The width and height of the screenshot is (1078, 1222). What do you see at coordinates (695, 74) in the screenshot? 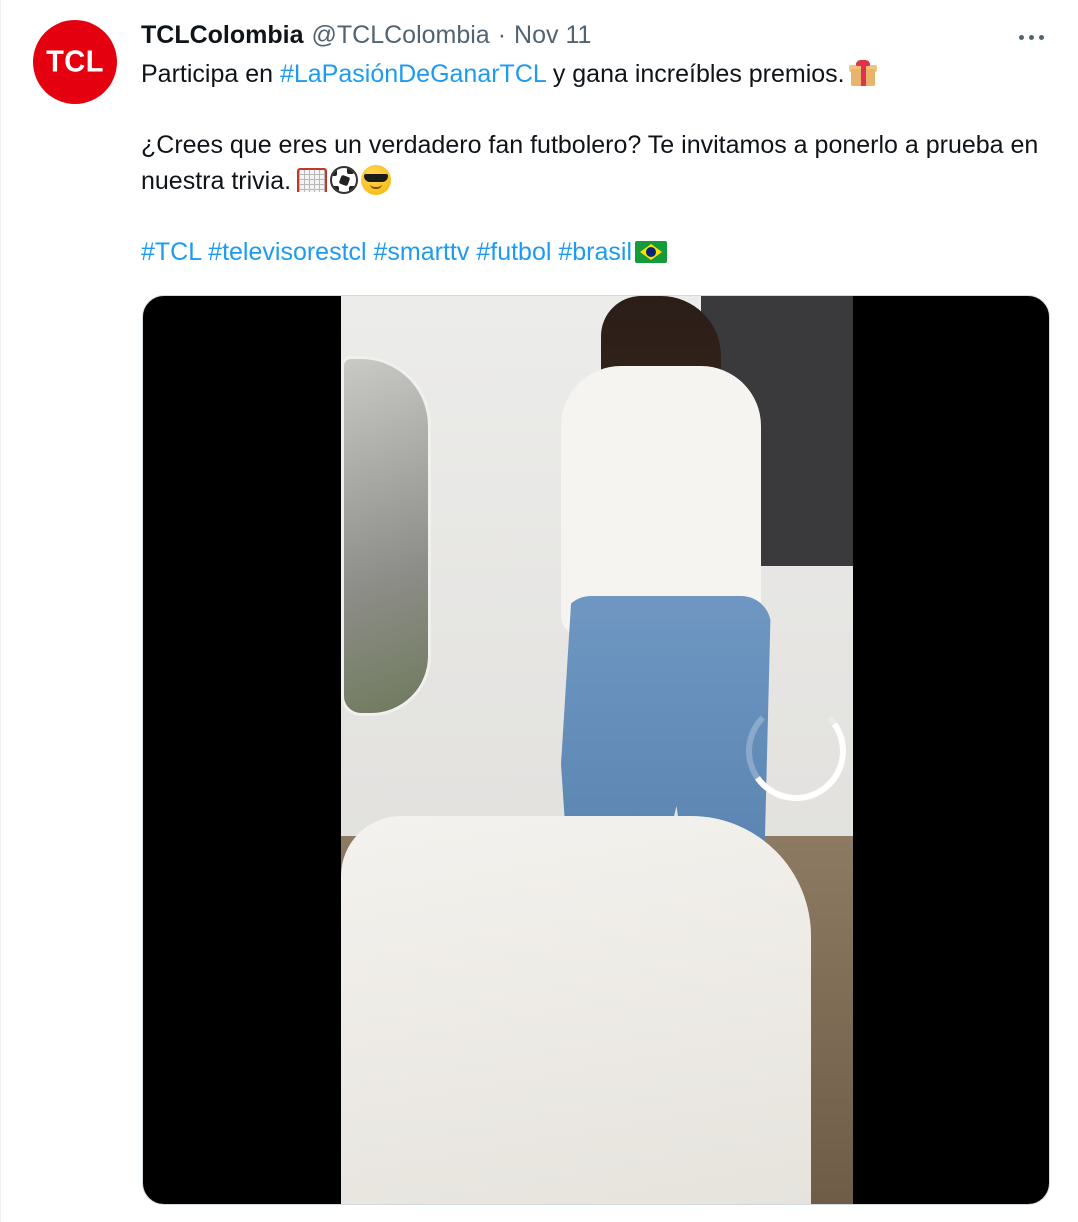
I see `tweet-text-segment: y gana increíbles premios.` at bounding box center [695, 74].